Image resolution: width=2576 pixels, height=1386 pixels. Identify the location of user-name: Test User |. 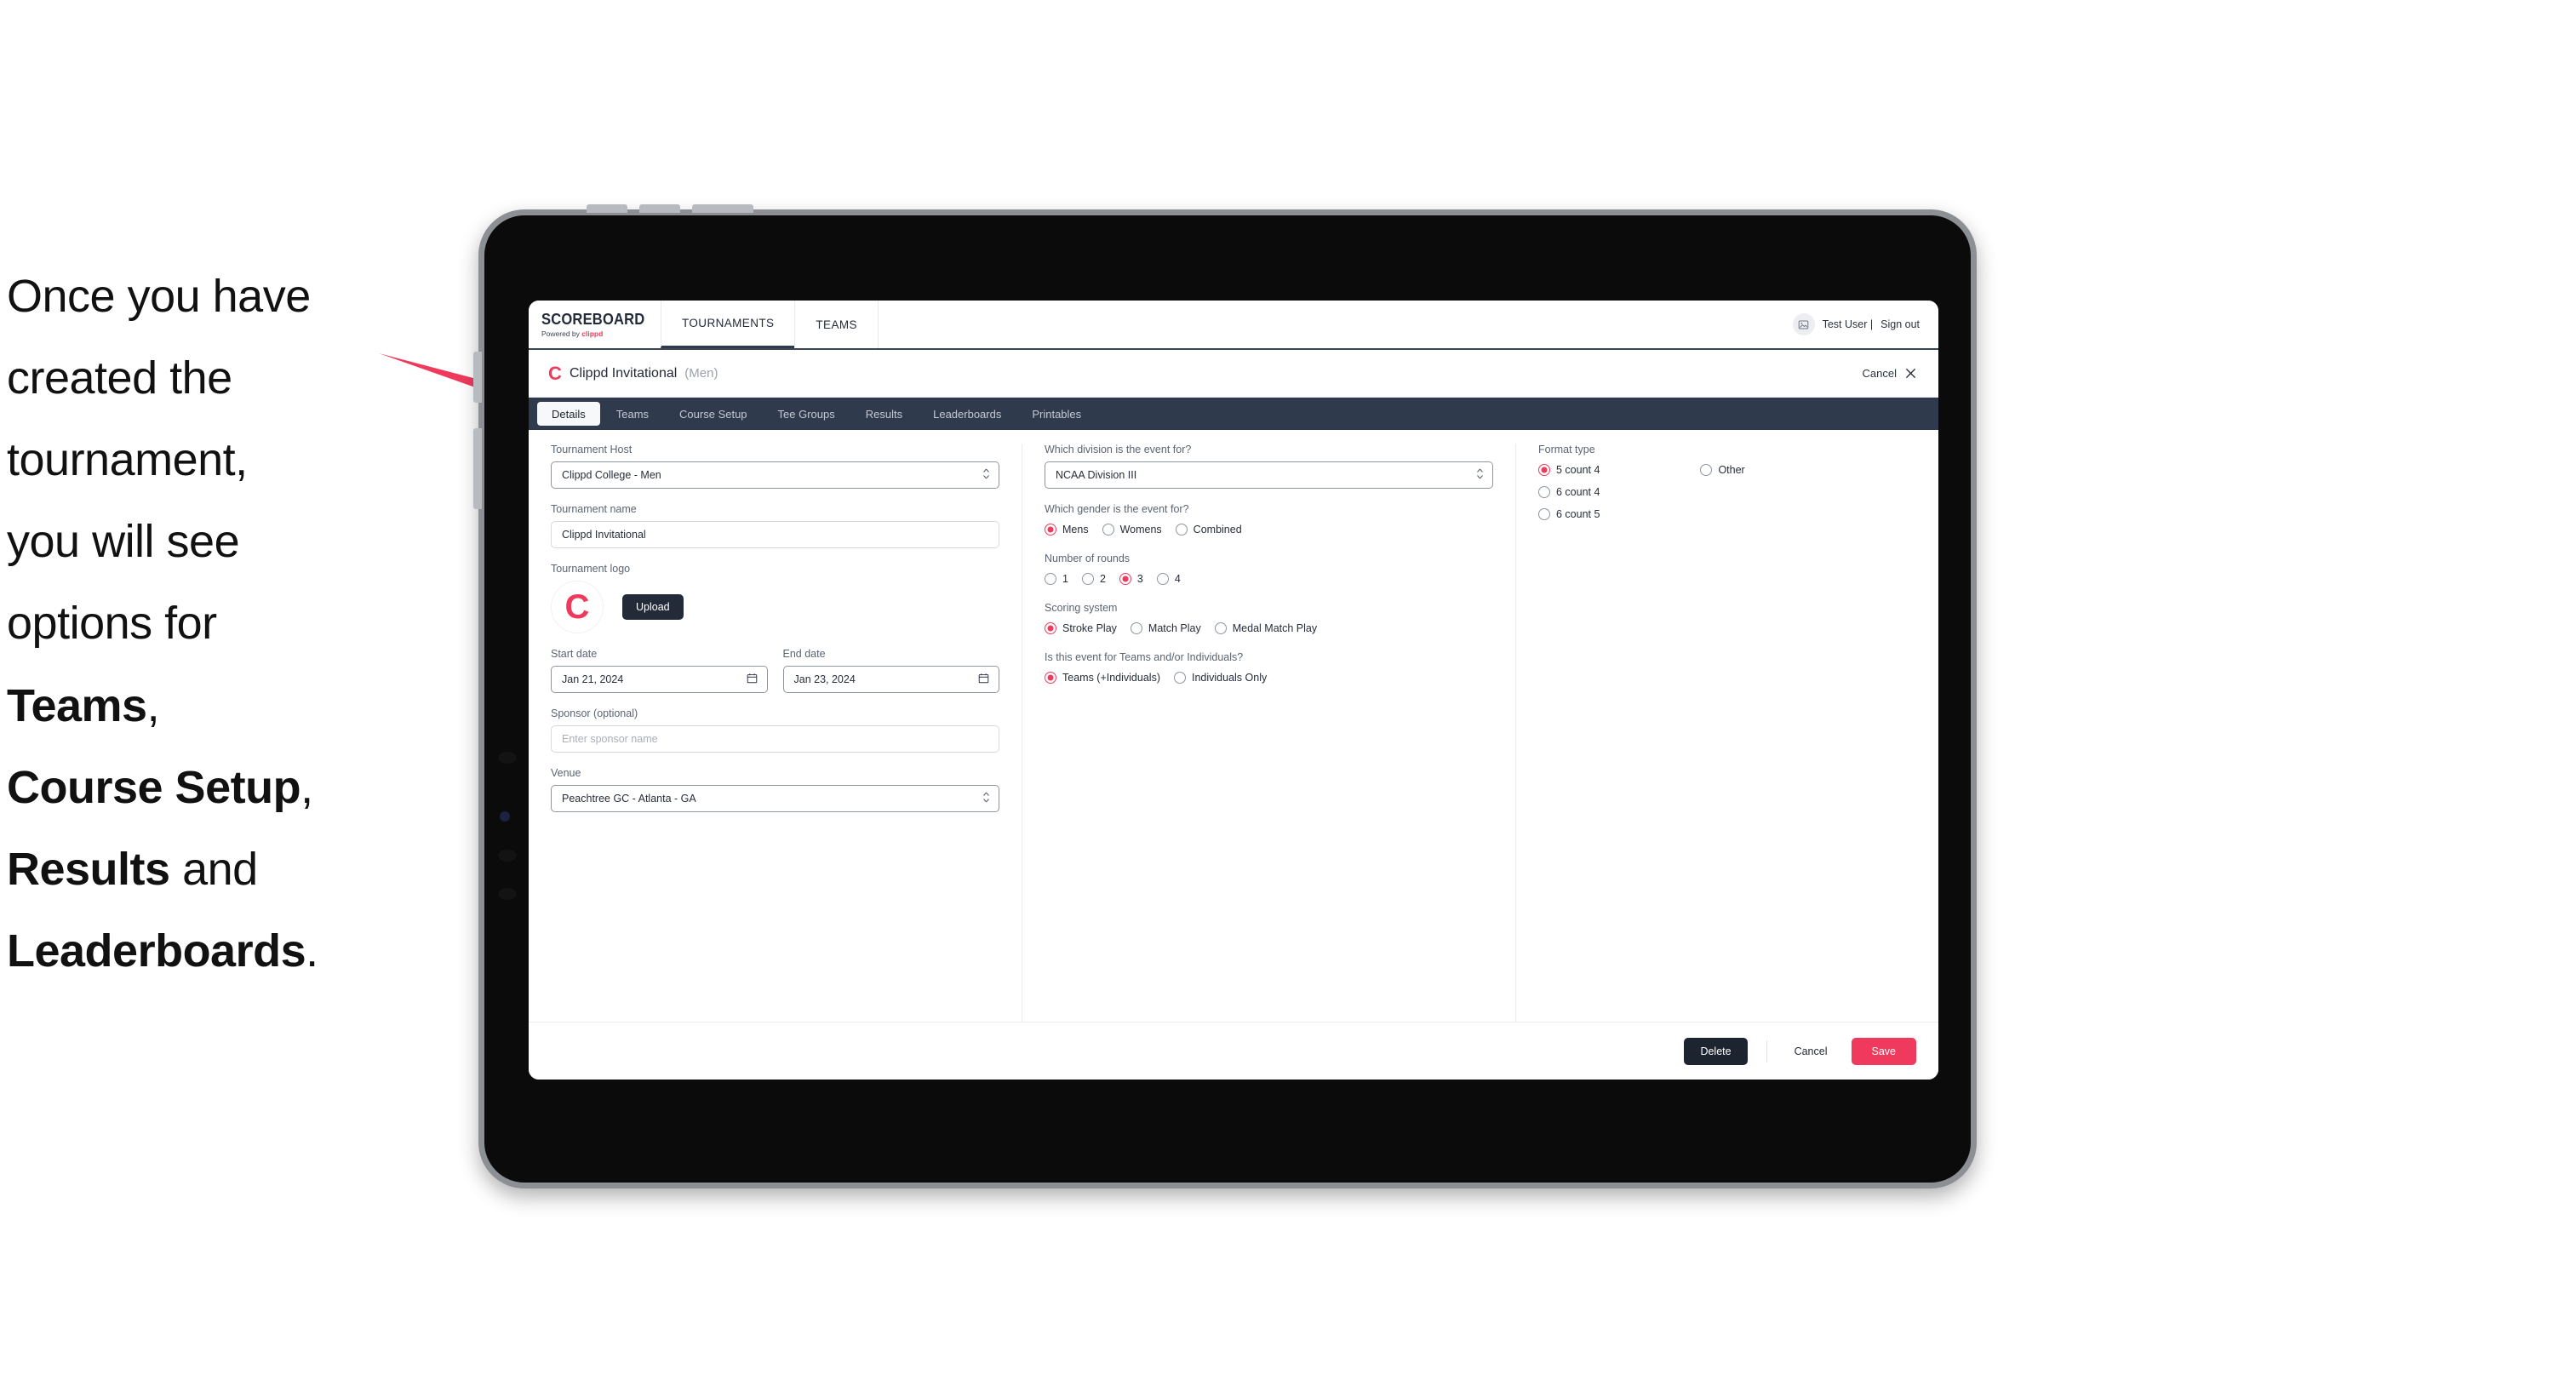
(1848, 324).